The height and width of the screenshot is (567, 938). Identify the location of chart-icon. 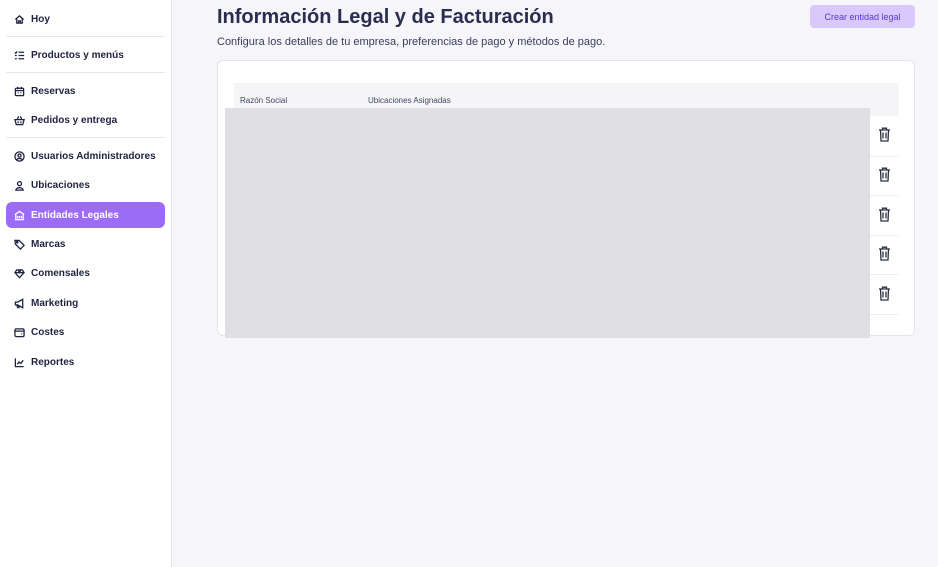
(19, 362).